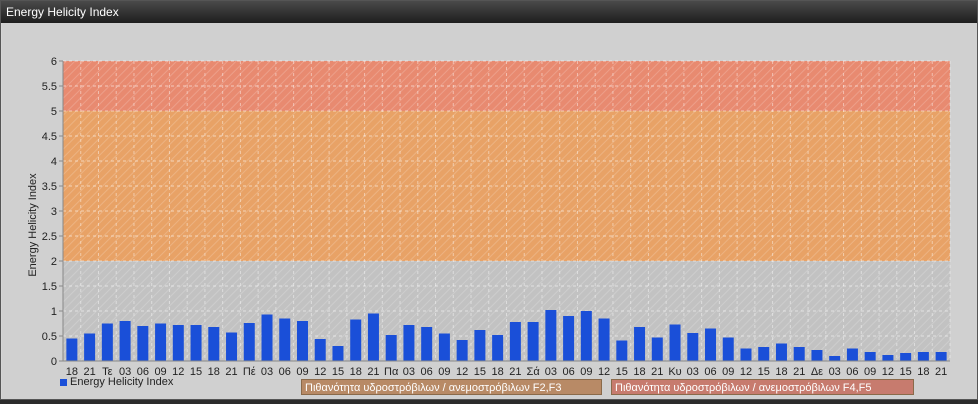 Image resolution: width=978 pixels, height=404 pixels. Describe the element at coordinates (63, 382) in the screenshot. I see `legend-swatch` at that location.